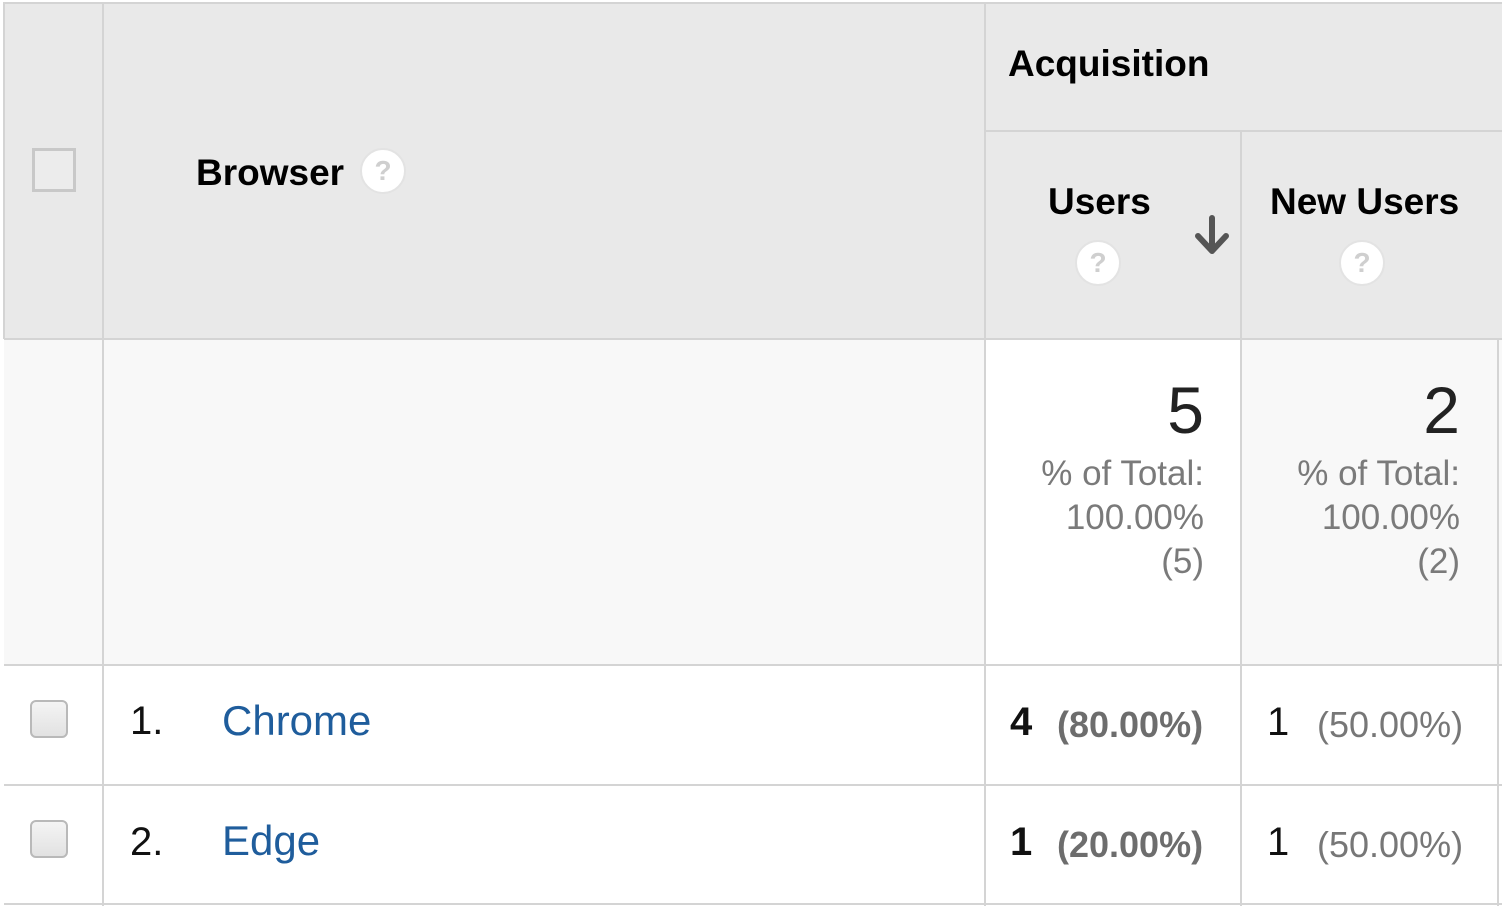 This screenshot has width=1502, height=906. Describe the element at coordinates (1364, 202) in the screenshot. I see `column-header-new-users: New Users` at that location.